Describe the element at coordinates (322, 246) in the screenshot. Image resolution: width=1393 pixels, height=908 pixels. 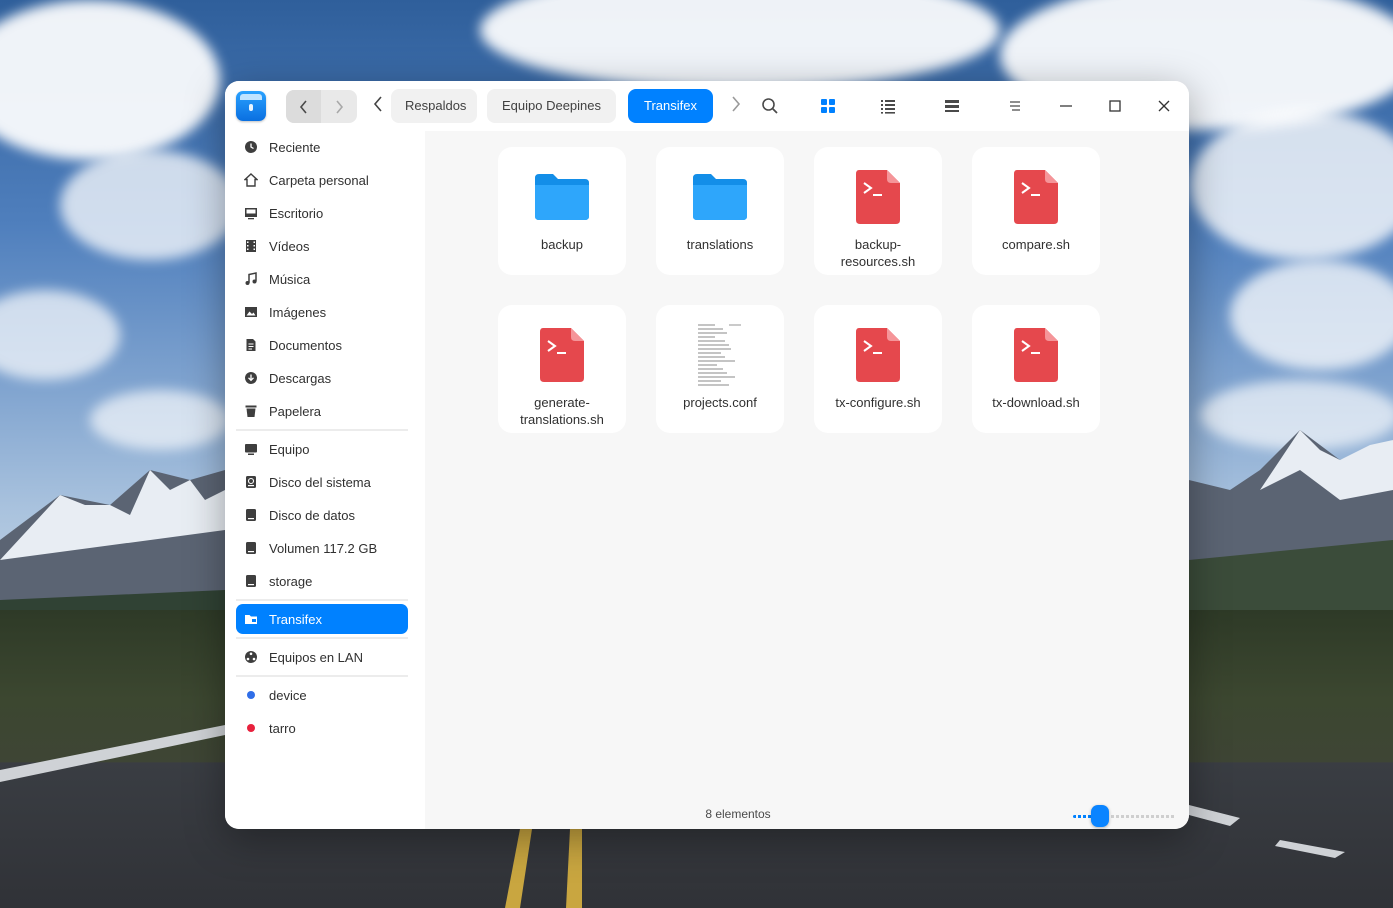
I see `sidebar-item-videos: Vídeos` at that location.